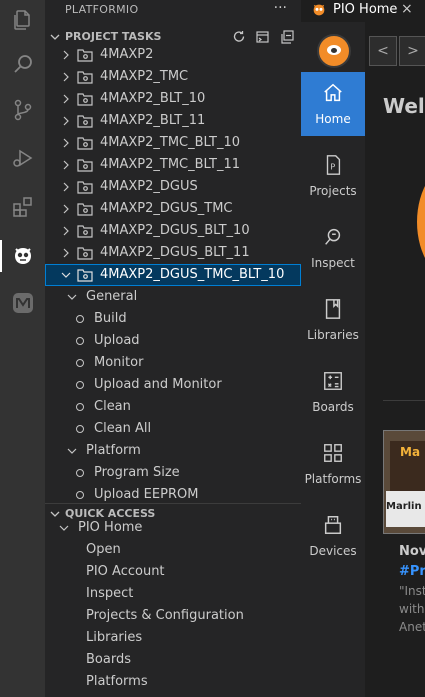  I want to click on task-build: Build, so click(173, 319).